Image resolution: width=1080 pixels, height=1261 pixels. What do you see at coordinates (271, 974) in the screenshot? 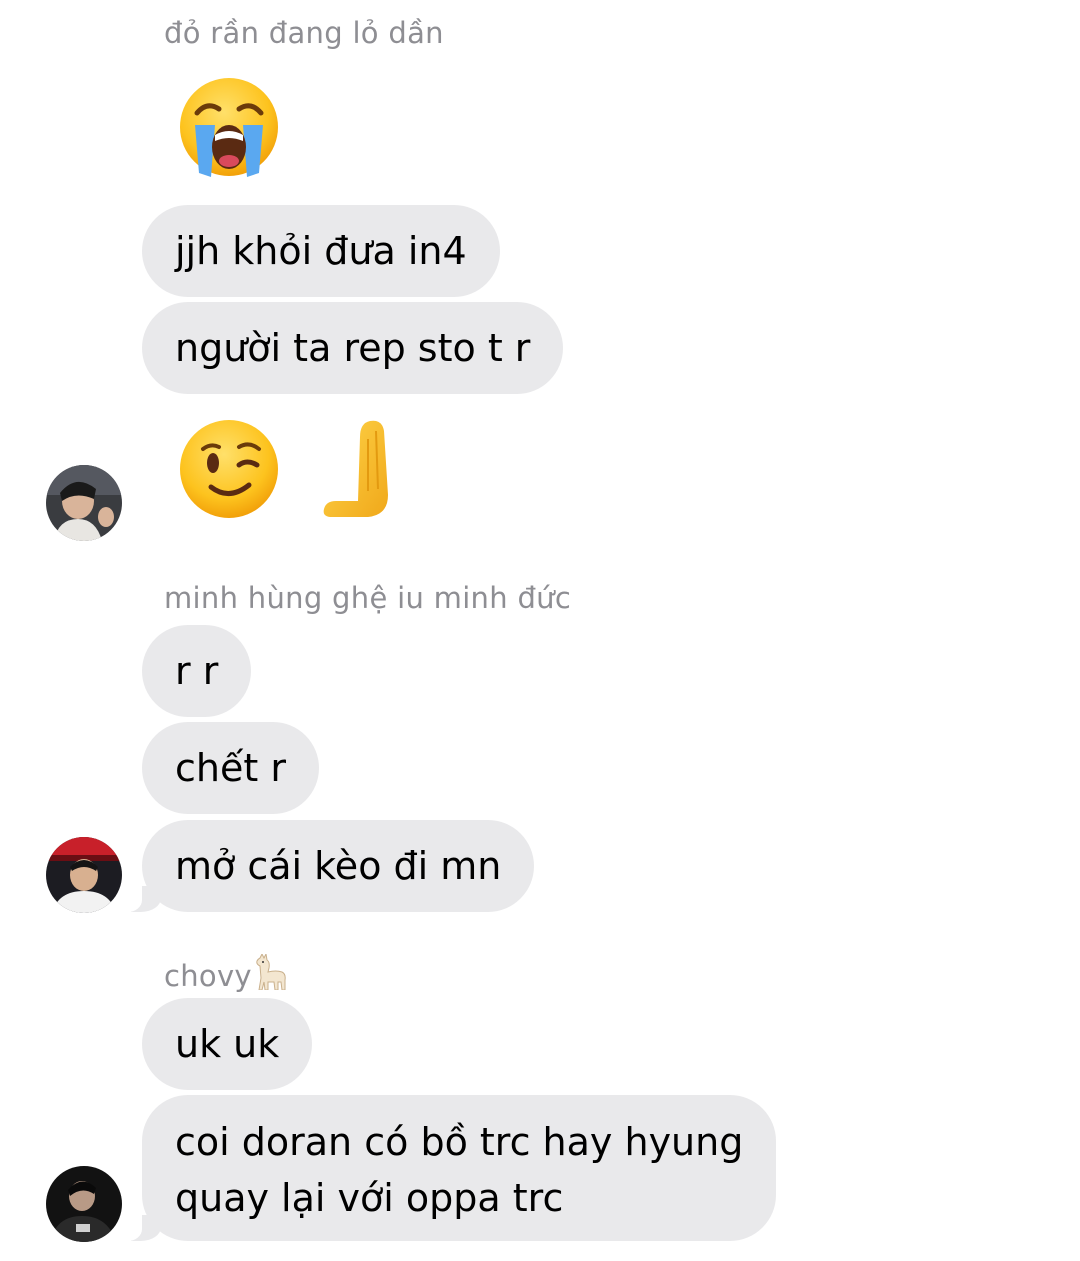
I see `llama-icon` at bounding box center [271, 974].